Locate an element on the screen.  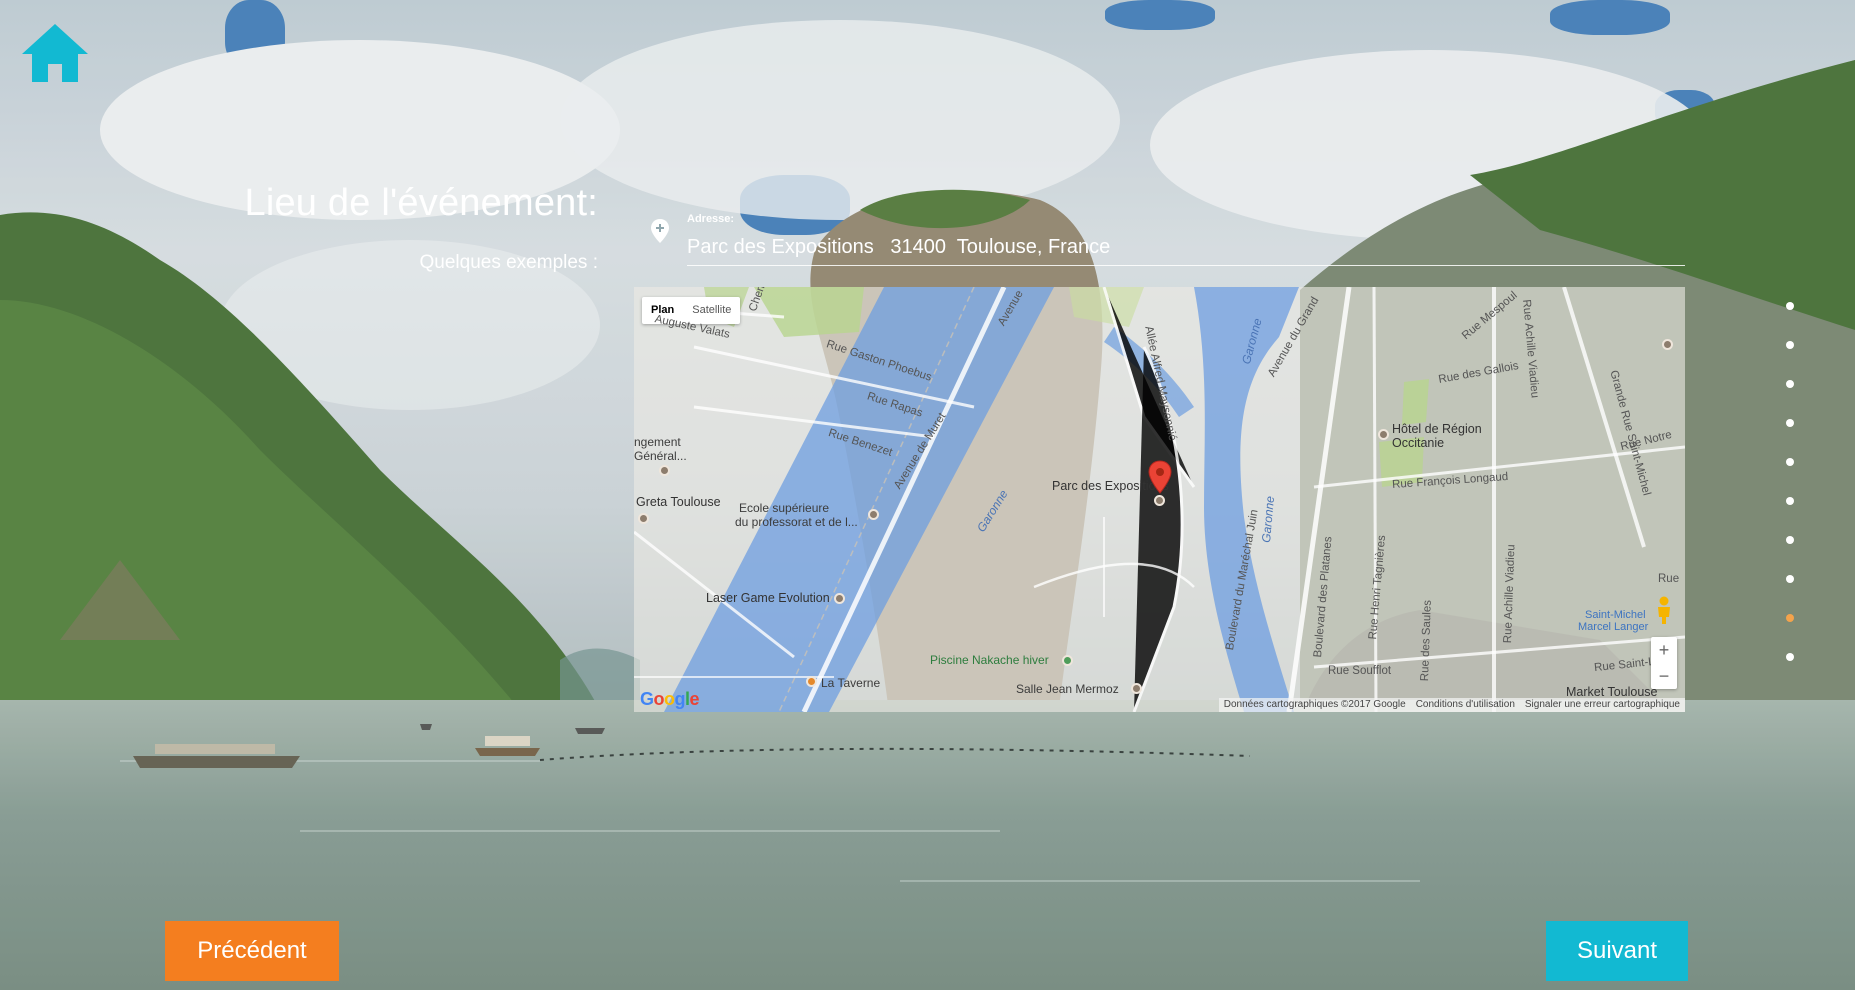
map-label: Saint-Michel is located at coordinates (1615, 615).